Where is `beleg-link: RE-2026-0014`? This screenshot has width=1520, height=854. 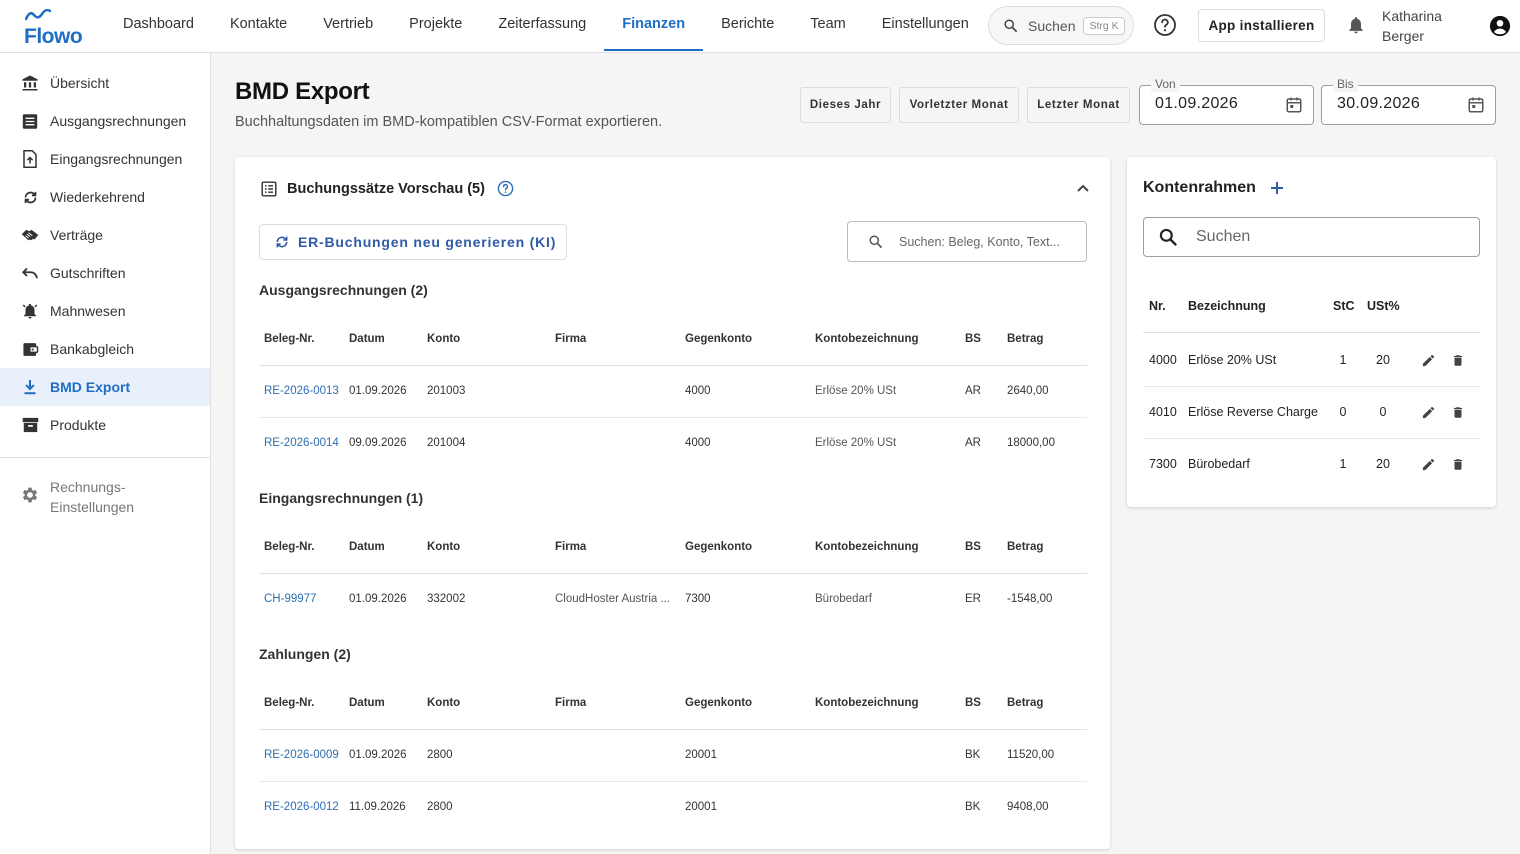 beleg-link: RE-2026-0014 is located at coordinates (306, 443).